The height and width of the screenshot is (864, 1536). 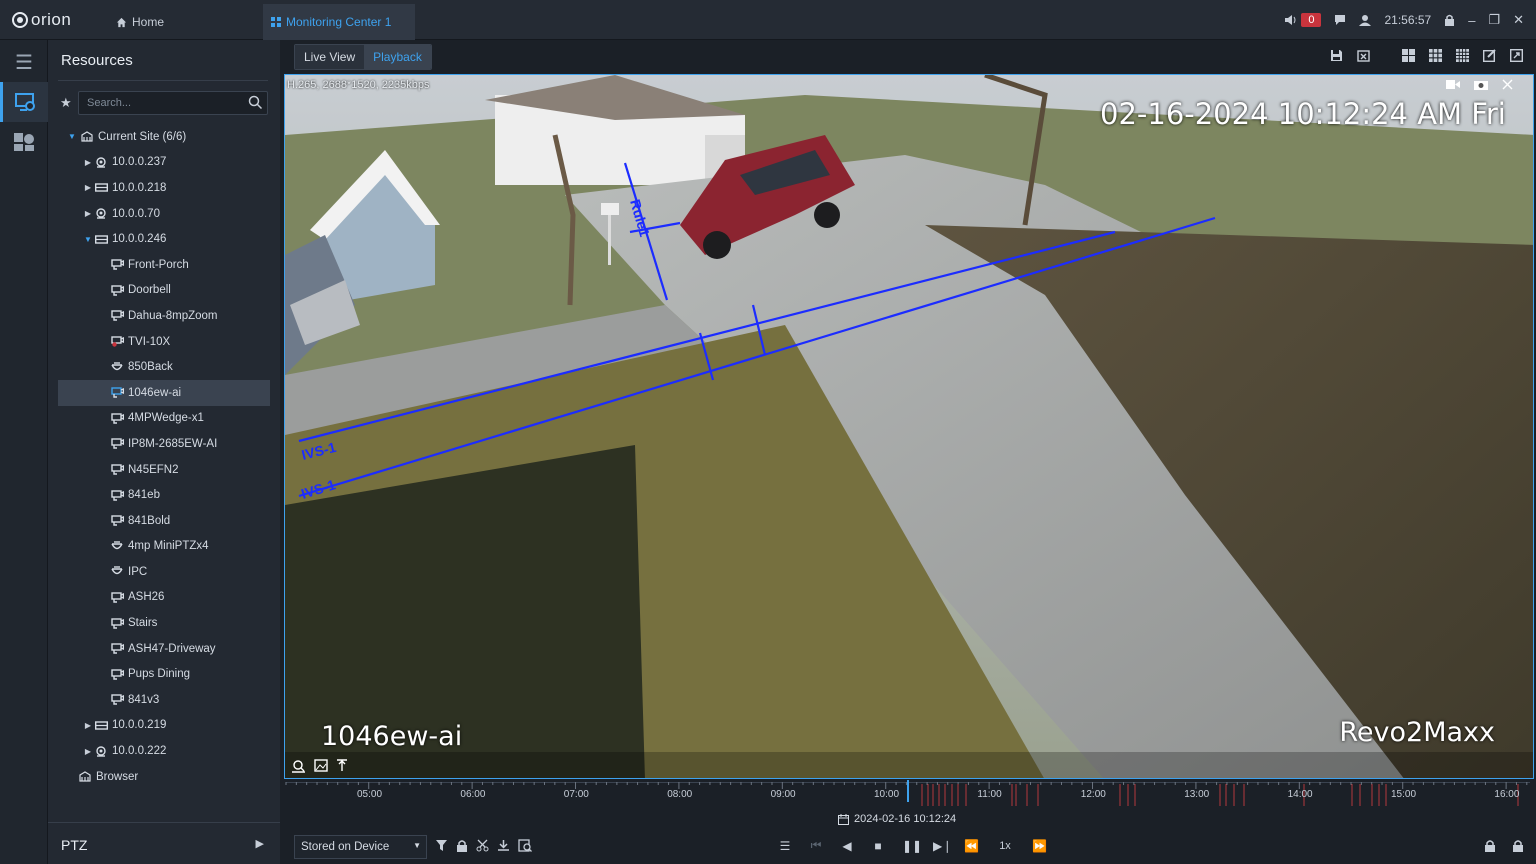 I want to click on tree-item-device: ▼ 10.0.0.246, so click(x=164, y=239).